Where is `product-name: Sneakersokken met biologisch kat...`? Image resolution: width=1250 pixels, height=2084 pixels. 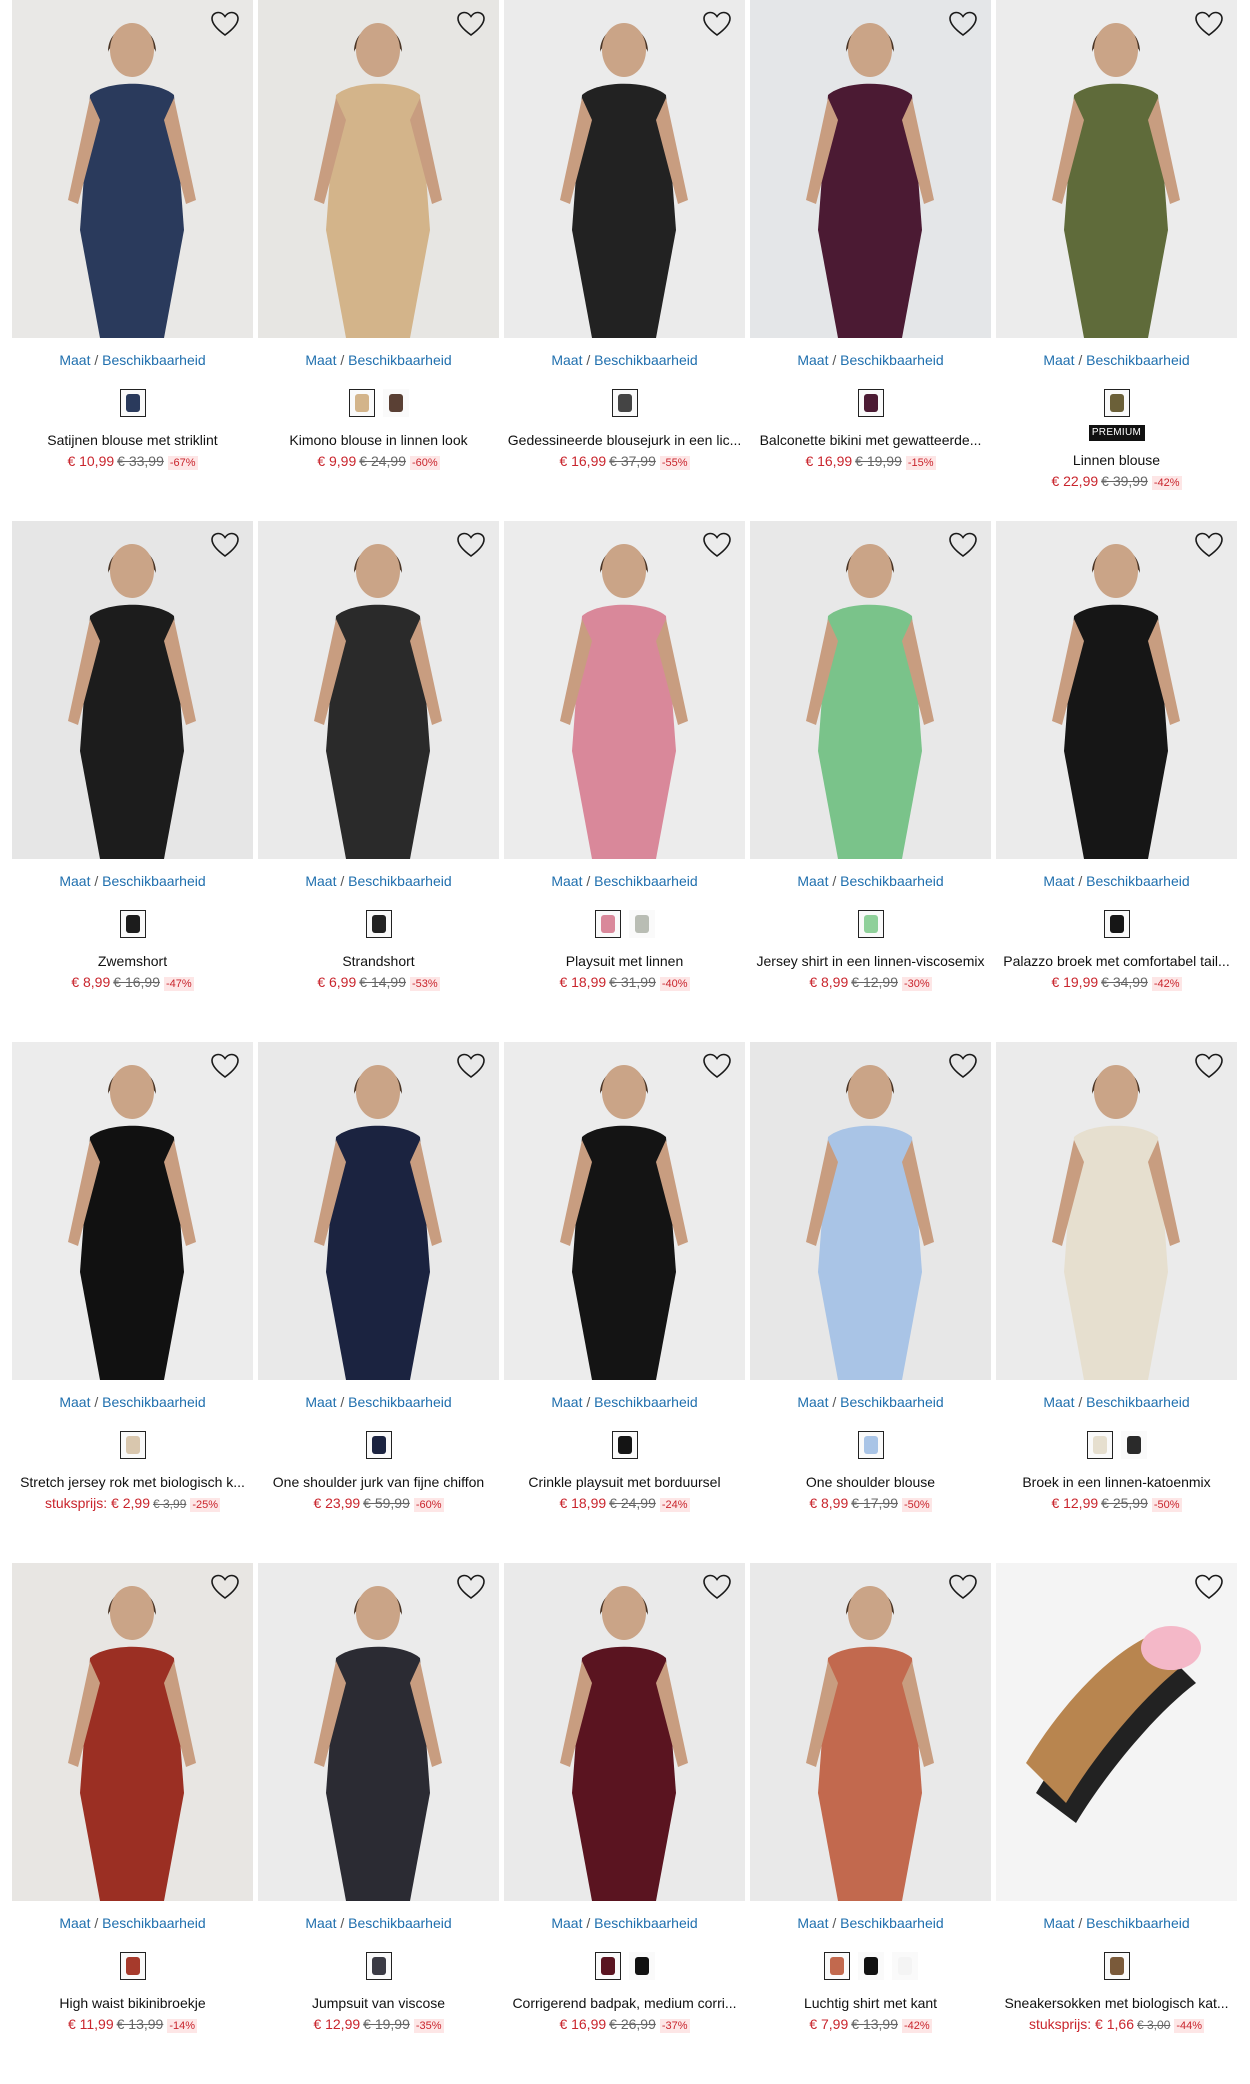
product-name: Sneakersokken met biologisch kat... is located at coordinates (1116, 2003).